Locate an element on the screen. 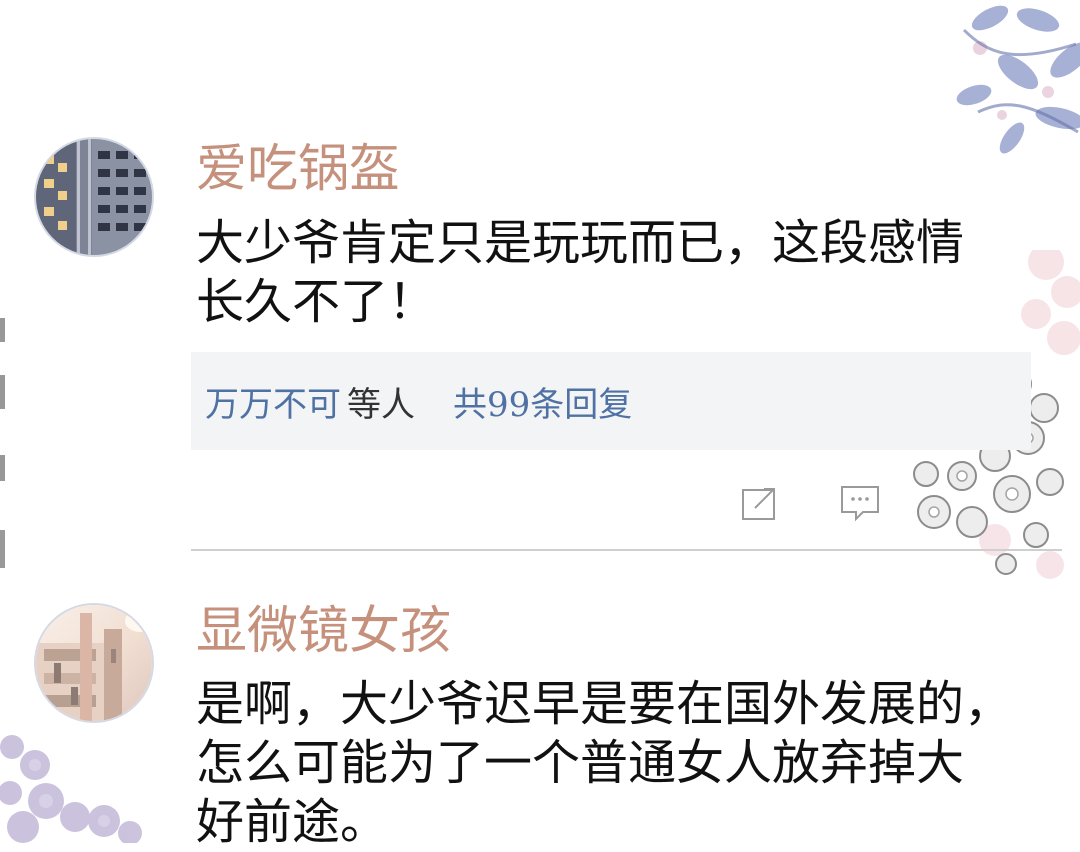  reply-preview: 万万不可 等人 共99条回复 is located at coordinates (611, 401).